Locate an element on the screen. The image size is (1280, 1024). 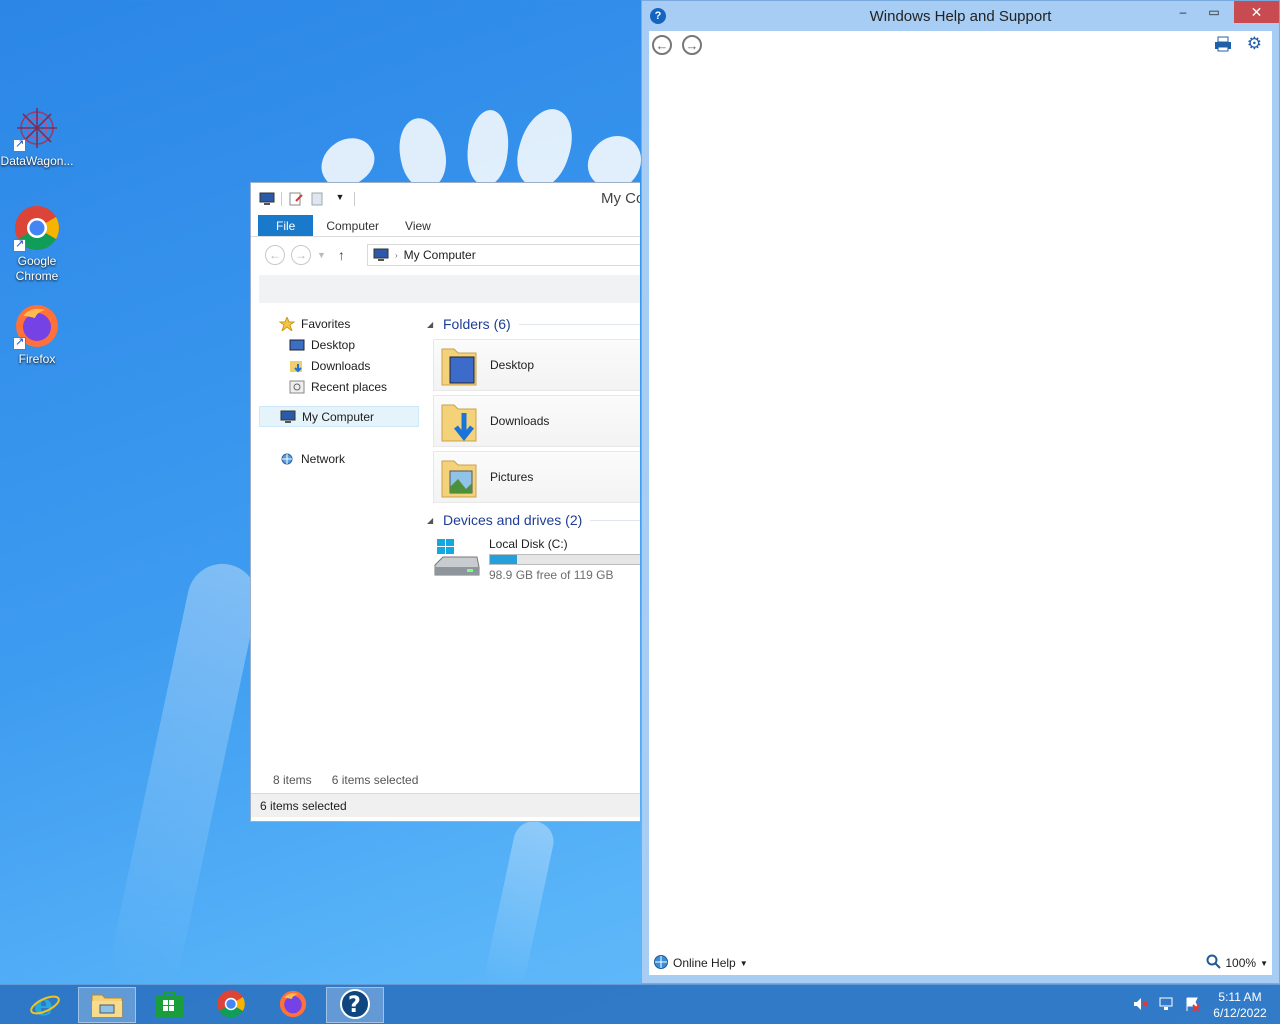
chrome-icon is located at coordinates (231, 1005).